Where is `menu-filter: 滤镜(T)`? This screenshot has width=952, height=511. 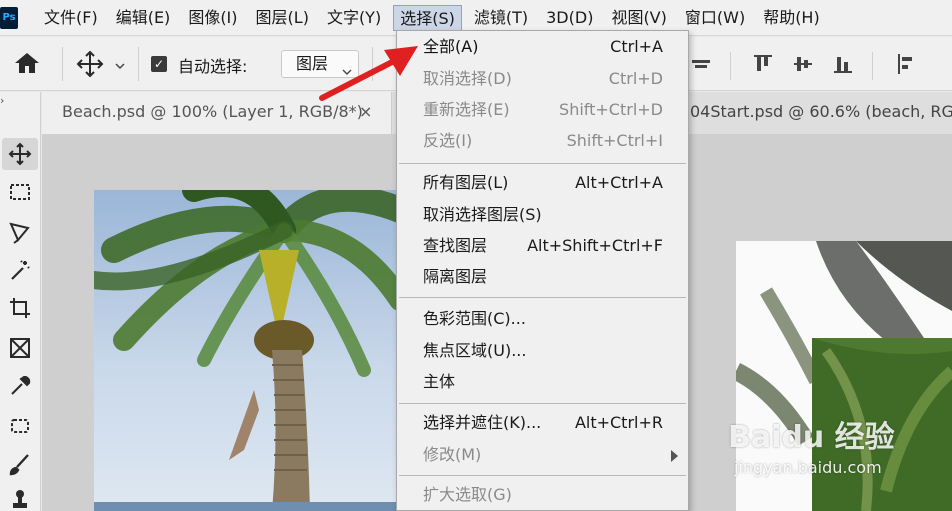 menu-filter: 滤镜(T) is located at coordinates (501, 18).